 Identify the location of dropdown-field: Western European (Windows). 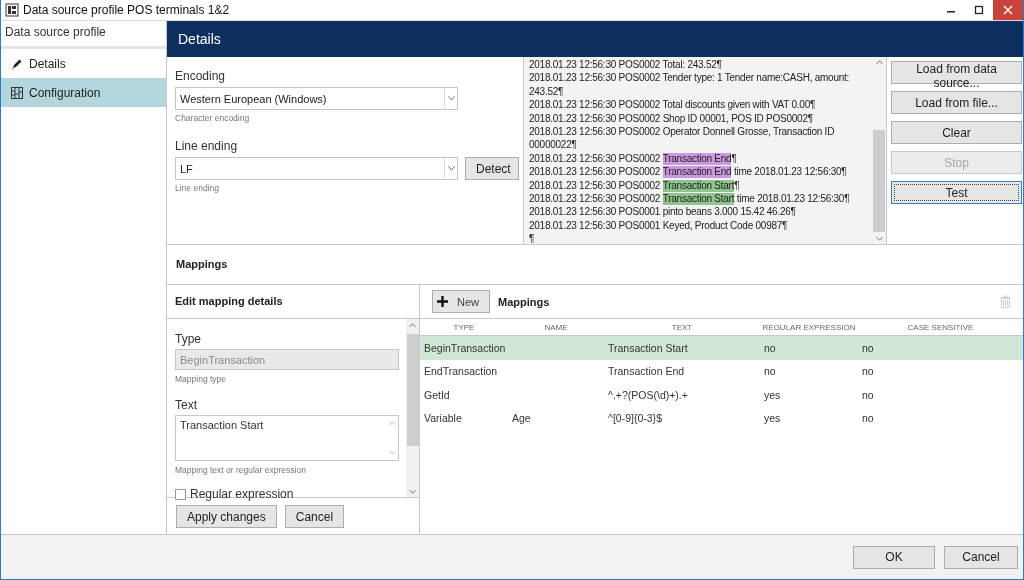
(316, 98).